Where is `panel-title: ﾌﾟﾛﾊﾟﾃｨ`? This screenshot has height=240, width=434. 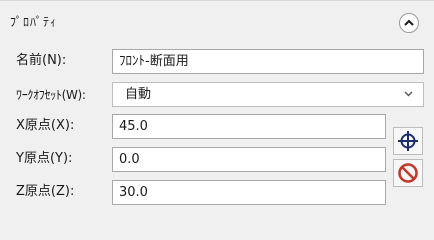
panel-title: ﾌﾟﾛﾊﾟﾃｨ is located at coordinates (34, 22).